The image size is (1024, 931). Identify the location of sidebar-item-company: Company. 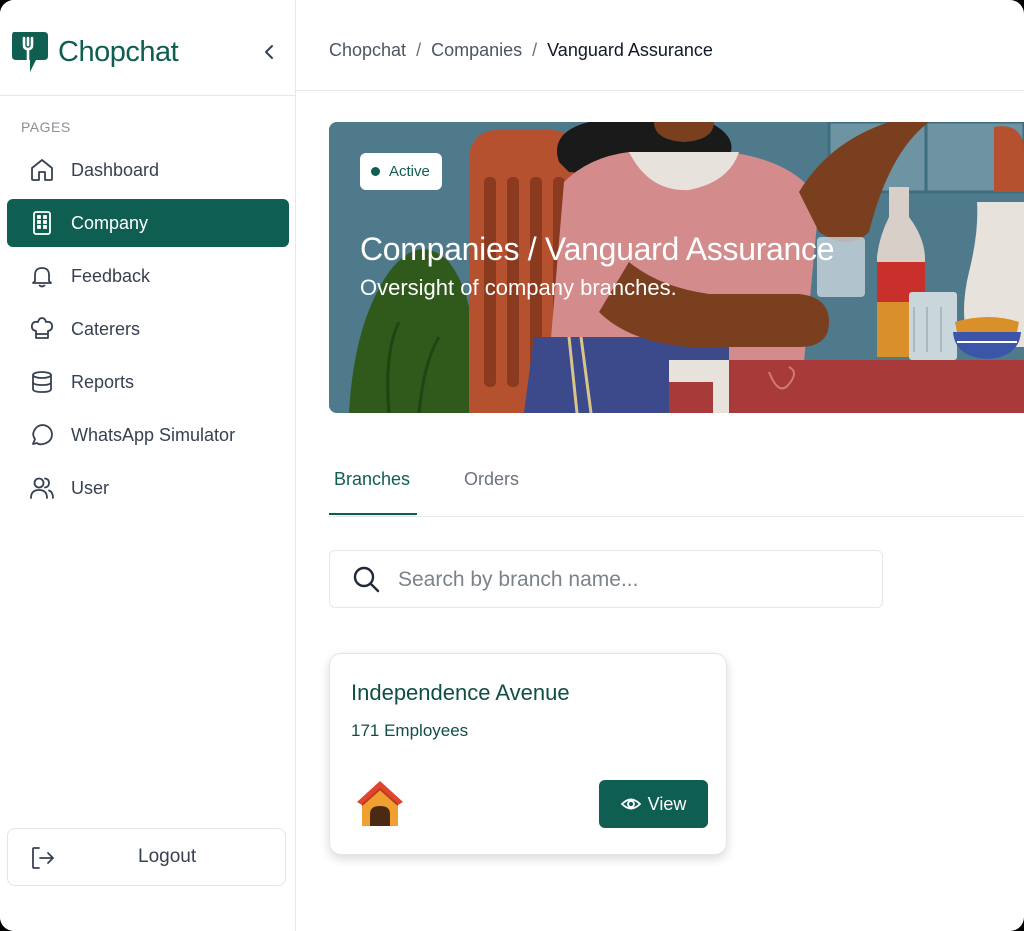
(148, 223).